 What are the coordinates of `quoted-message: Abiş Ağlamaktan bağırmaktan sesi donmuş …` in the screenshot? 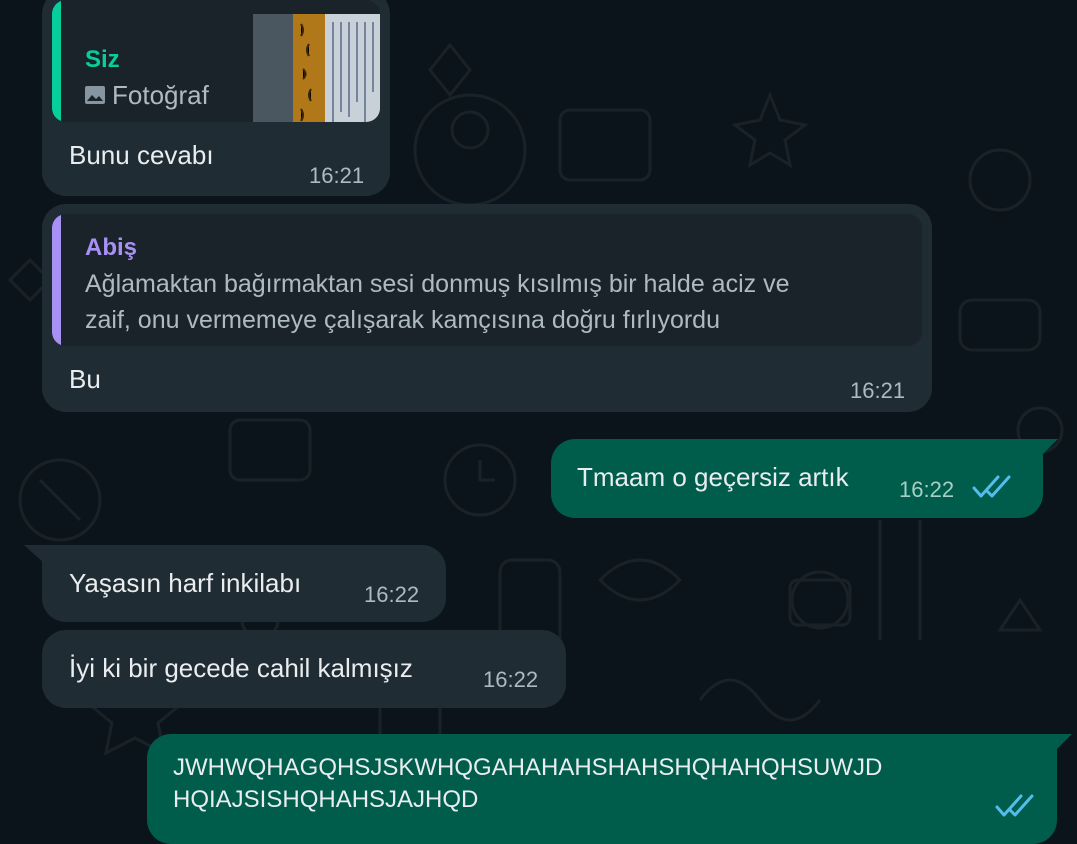 It's located at (487, 280).